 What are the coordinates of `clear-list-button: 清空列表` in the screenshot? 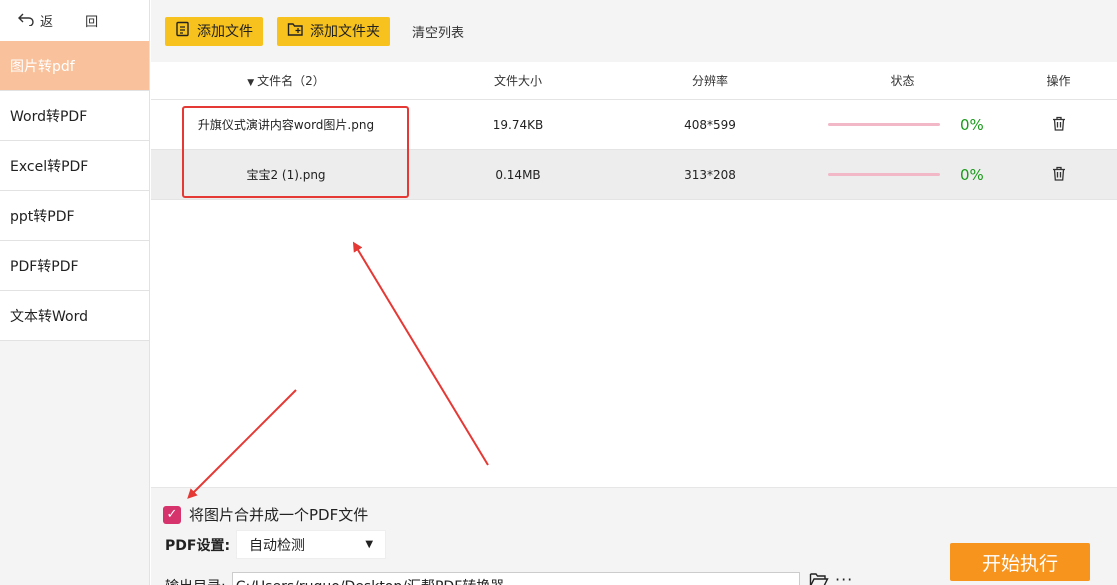 It's located at (438, 31).